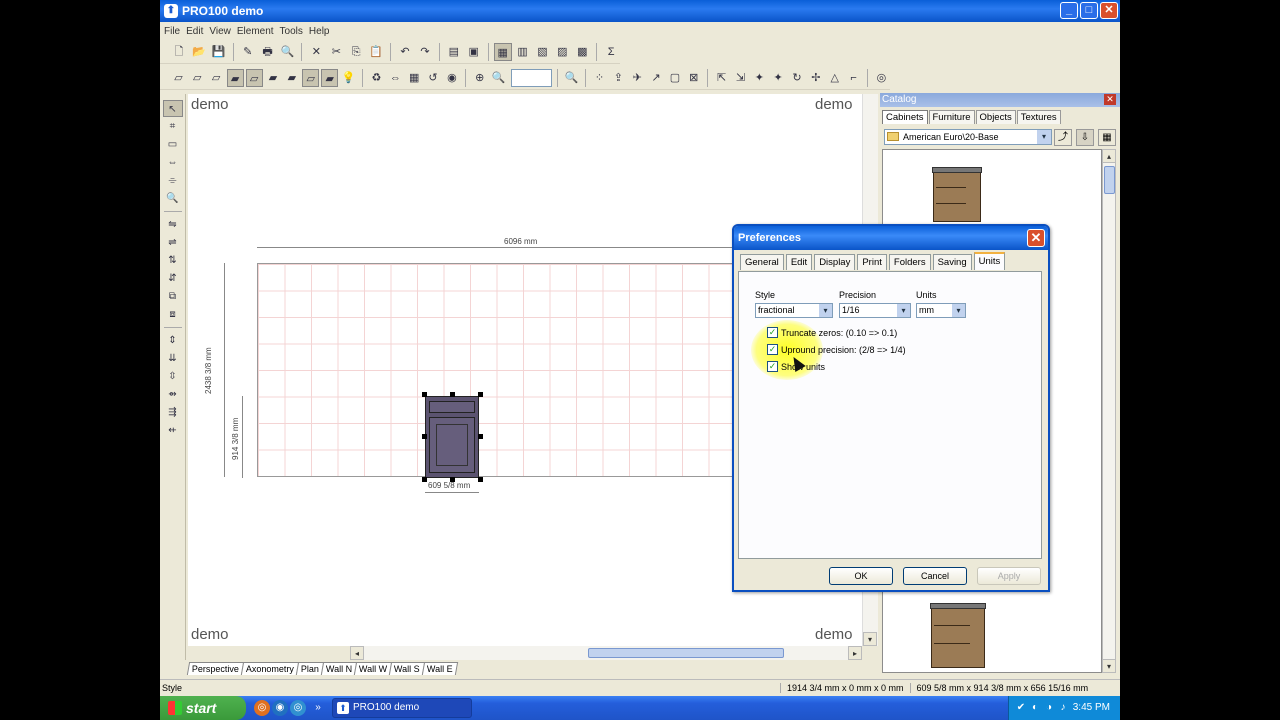 The width and height of the screenshot is (1280, 720). Describe the element at coordinates (875, 310) in the screenshot. I see `precision-select: 1/16 ▾` at that location.